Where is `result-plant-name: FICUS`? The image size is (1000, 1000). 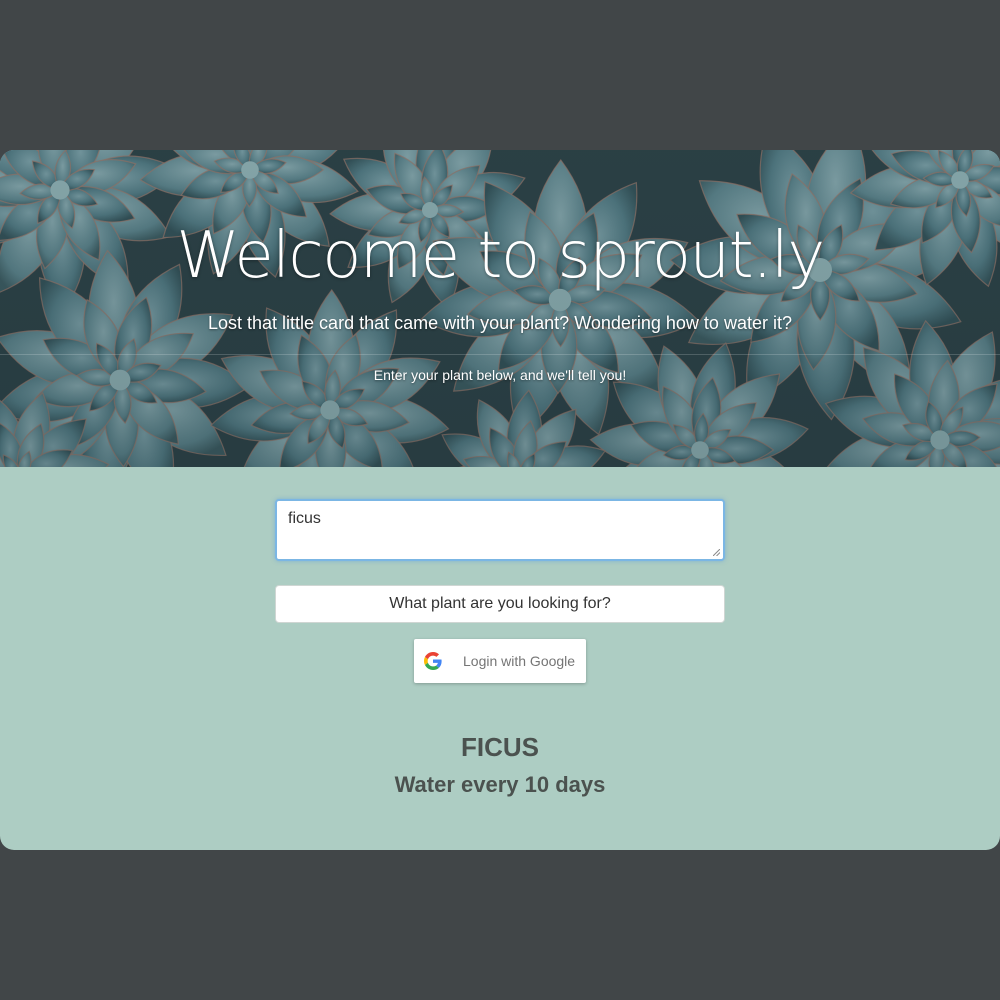 result-plant-name: FICUS is located at coordinates (500, 747).